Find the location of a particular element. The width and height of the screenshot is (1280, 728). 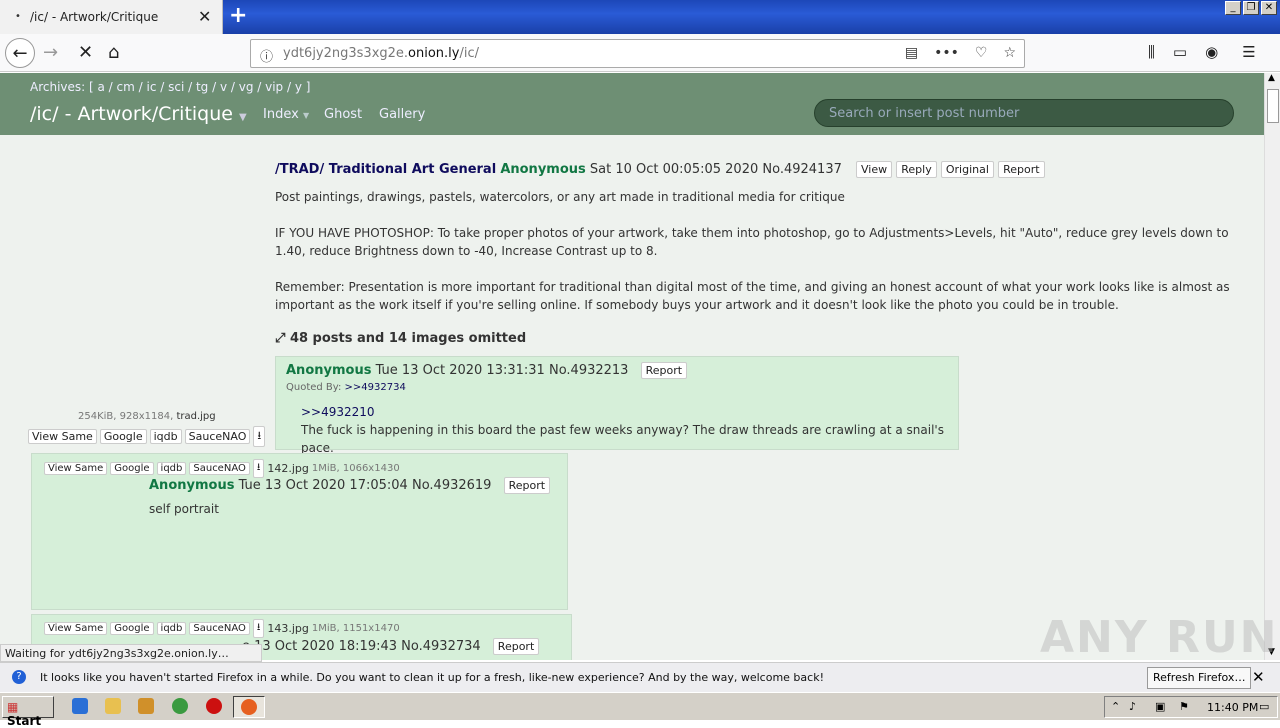

back-button: ← is located at coordinates (20, 53).